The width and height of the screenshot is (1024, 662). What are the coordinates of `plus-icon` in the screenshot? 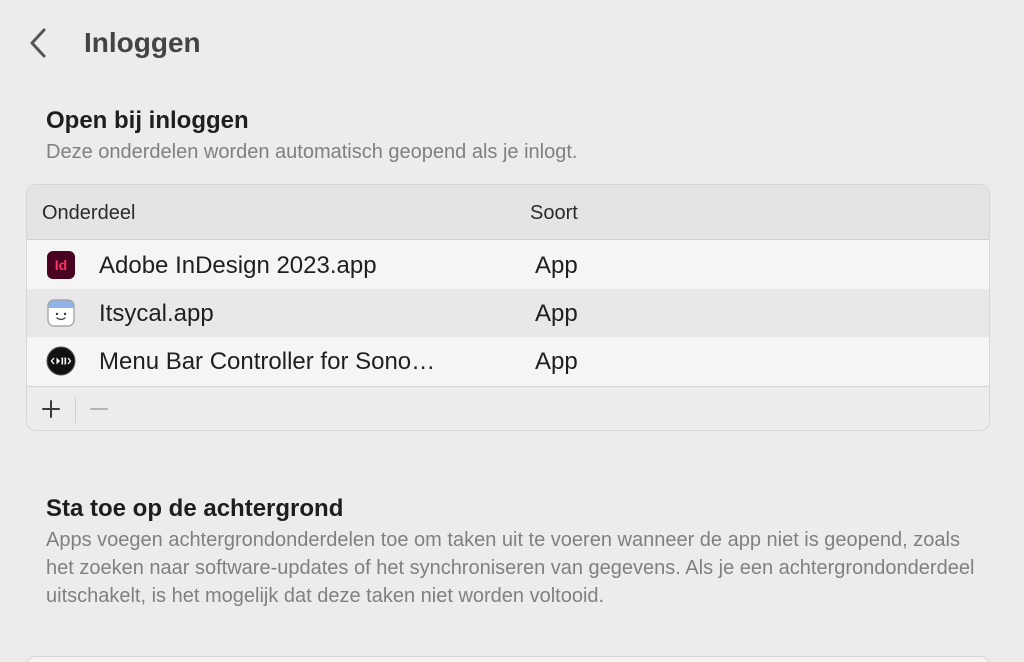 It's located at (51, 409).